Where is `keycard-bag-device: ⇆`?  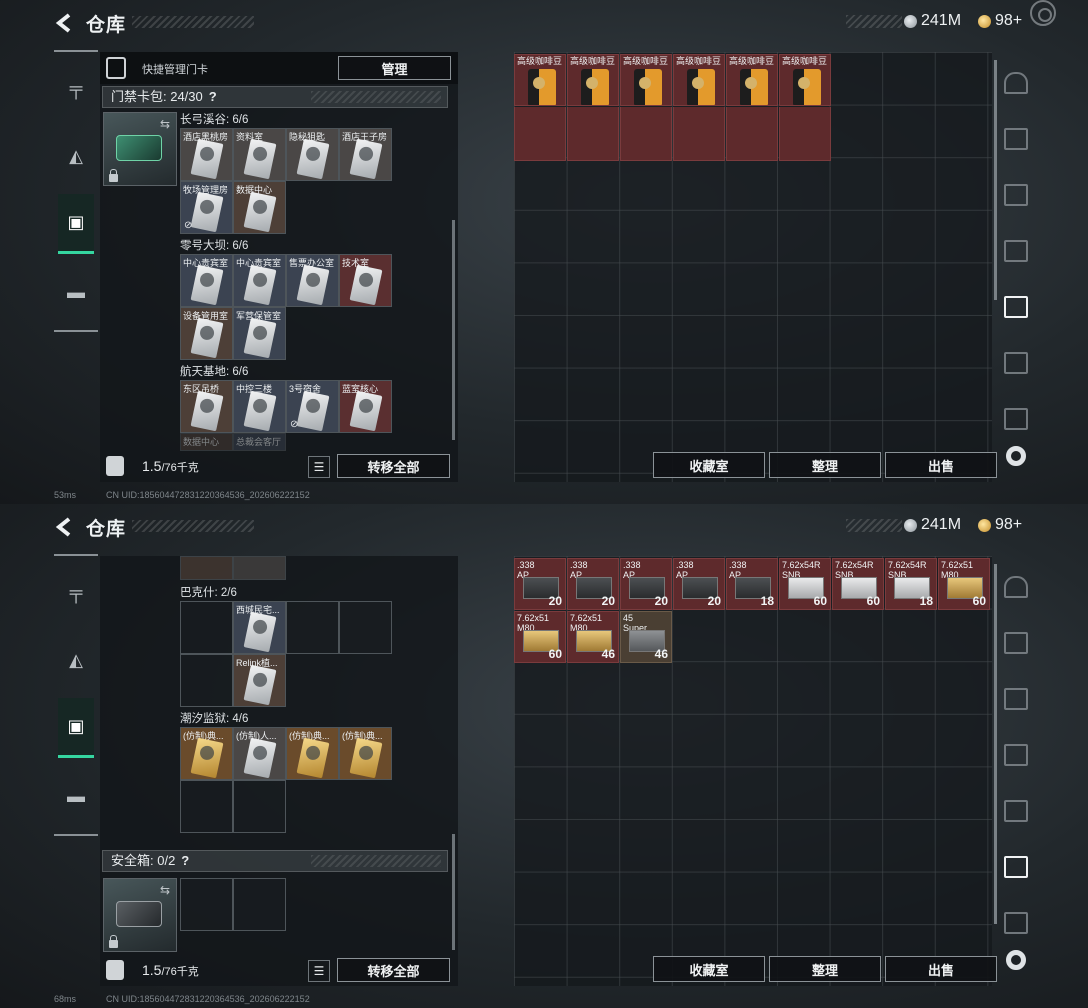 keycard-bag-device: ⇆ is located at coordinates (140, 149).